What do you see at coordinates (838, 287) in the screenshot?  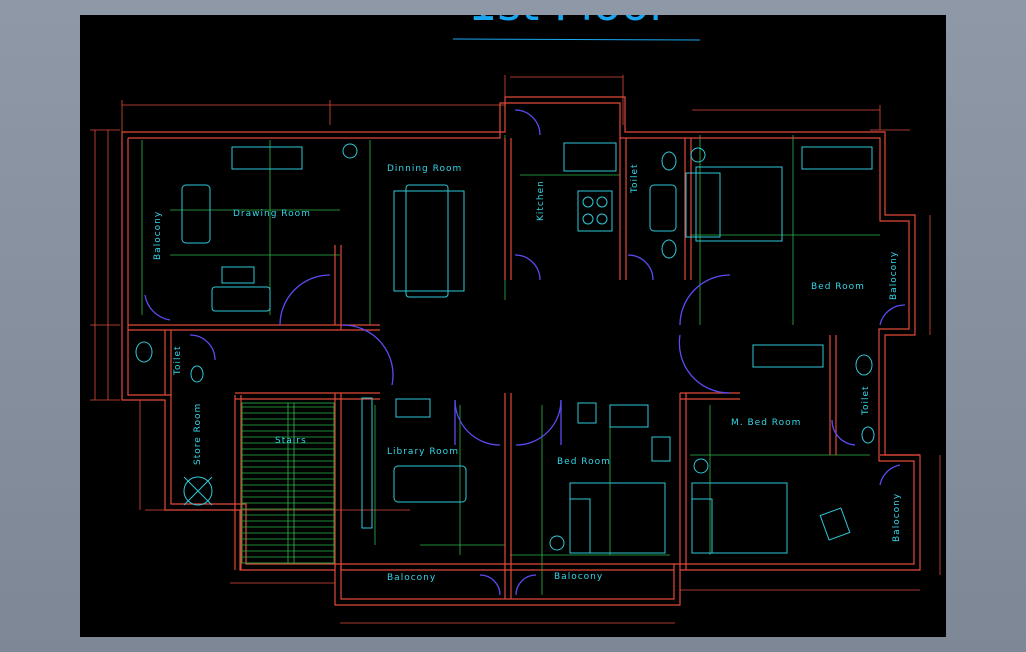 I see `room-label-bed-room-ne: Bed Room` at bounding box center [838, 287].